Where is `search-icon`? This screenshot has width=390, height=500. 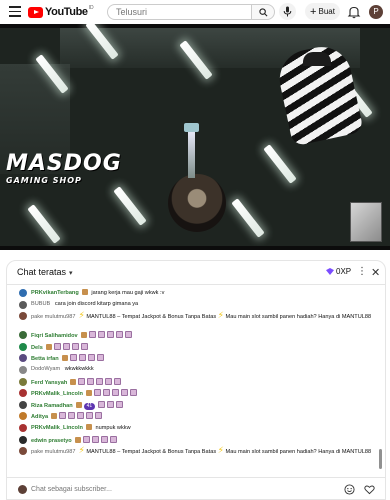
search-icon is located at coordinates (263, 12).